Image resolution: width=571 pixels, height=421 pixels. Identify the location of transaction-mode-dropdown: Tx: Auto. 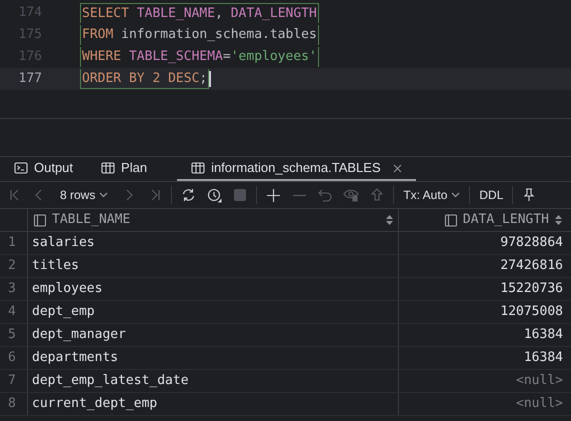
(431, 195).